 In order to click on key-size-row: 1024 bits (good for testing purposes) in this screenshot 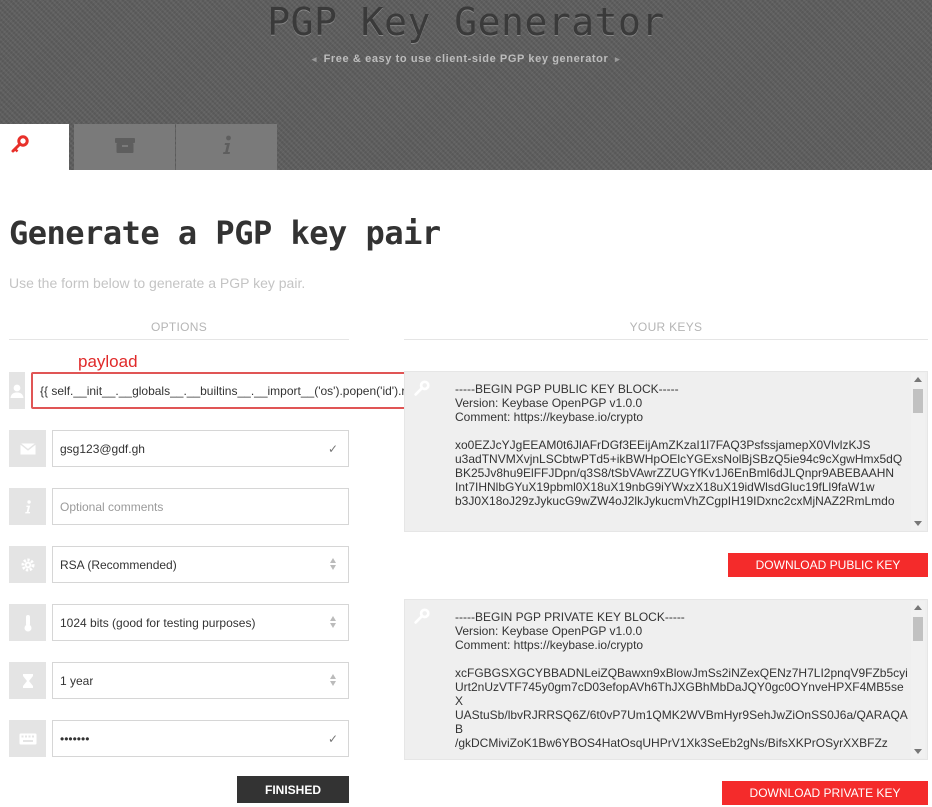, I will do `click(179, 622)`.